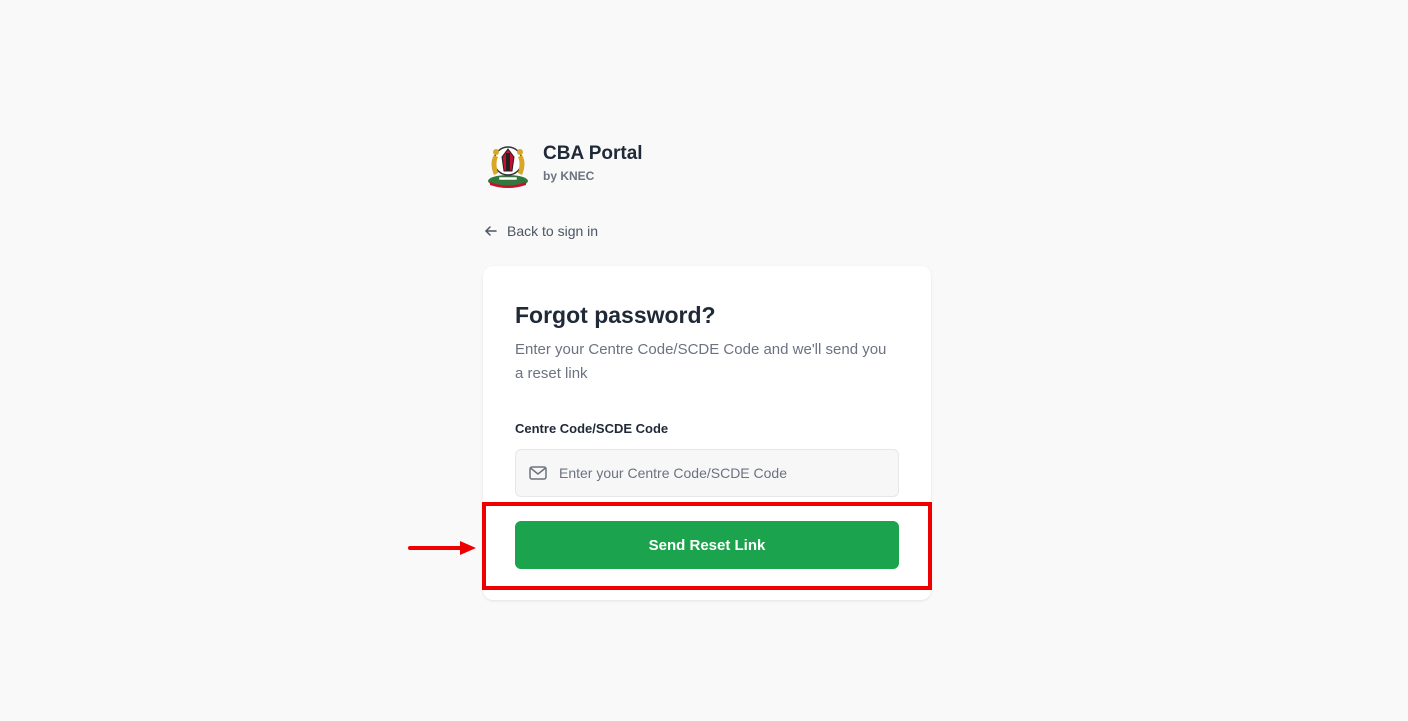 The image size is (1408, 721). I want to click on app-title: CBA Portal, so click(593, 153).